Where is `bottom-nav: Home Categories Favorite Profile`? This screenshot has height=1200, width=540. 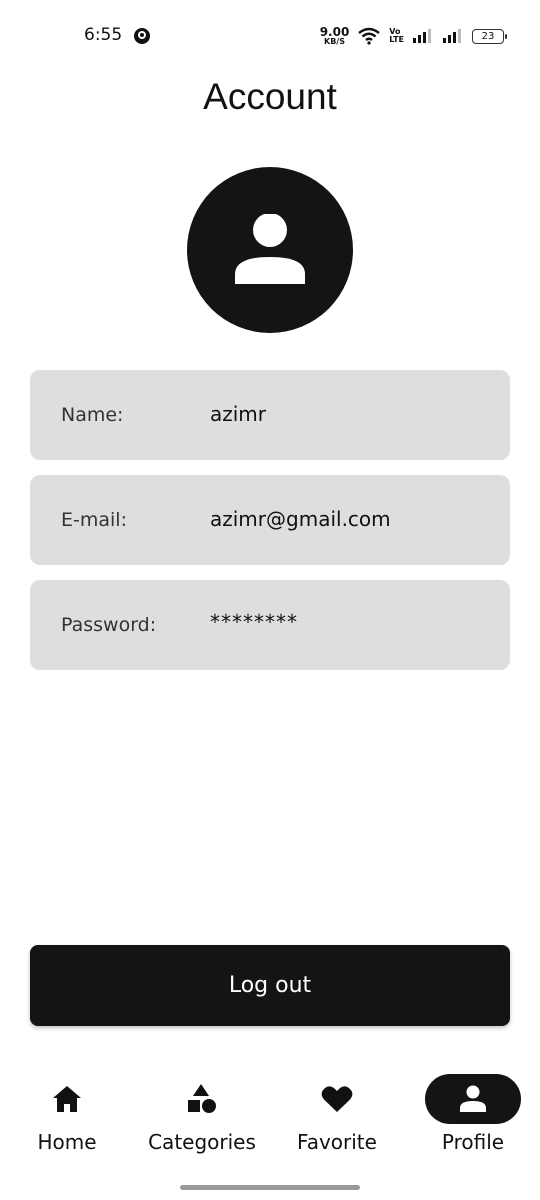 bottom-nav: Home Categories Favorite Profile is located at coordinates (270, 1120).